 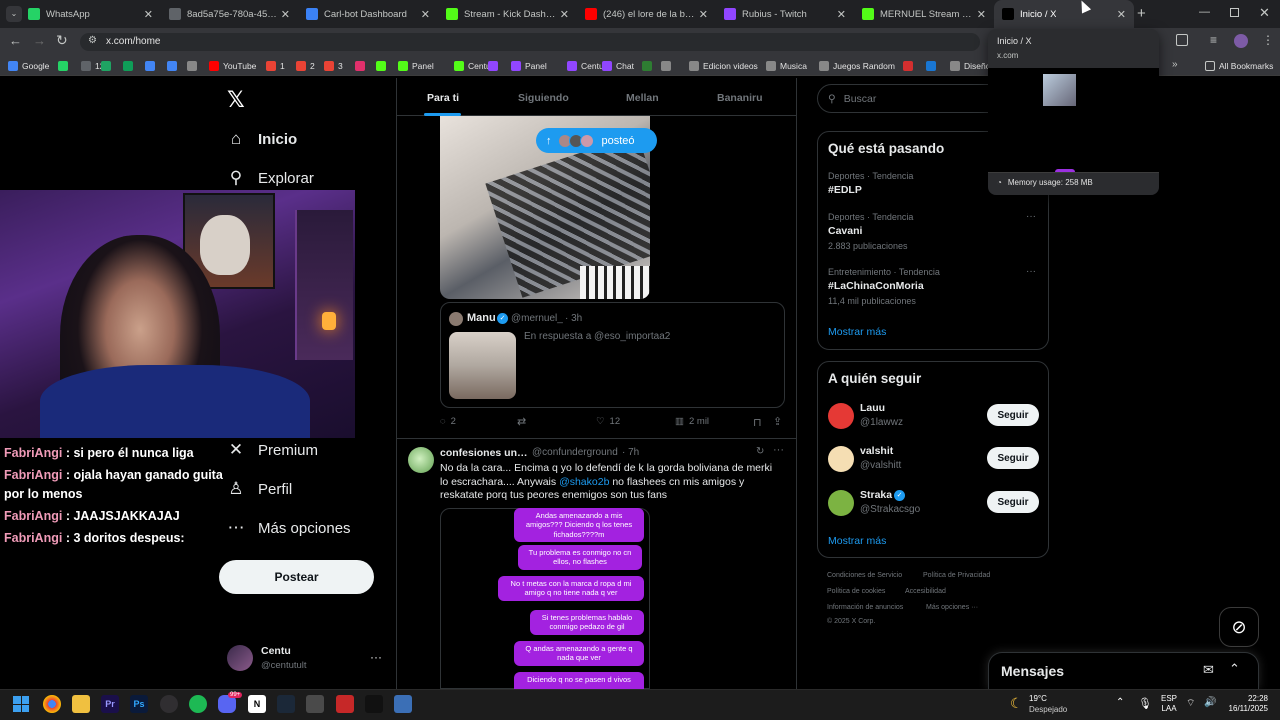 What do you see at coordinates (1190, 703) in the screenshot?
I see `wifi-icon: ⌔` at bounding box center [1190, 703].